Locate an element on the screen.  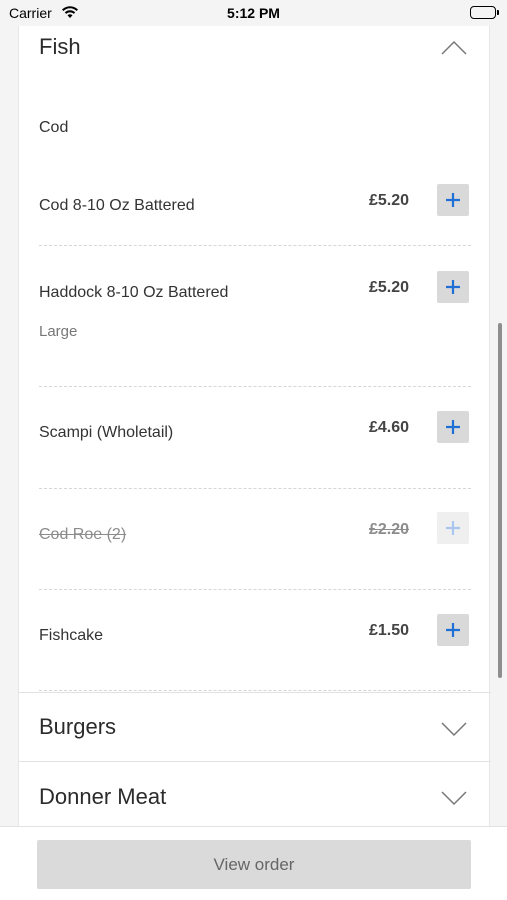
section-header-burgers: Burgers is located at coordinates (255, 728).